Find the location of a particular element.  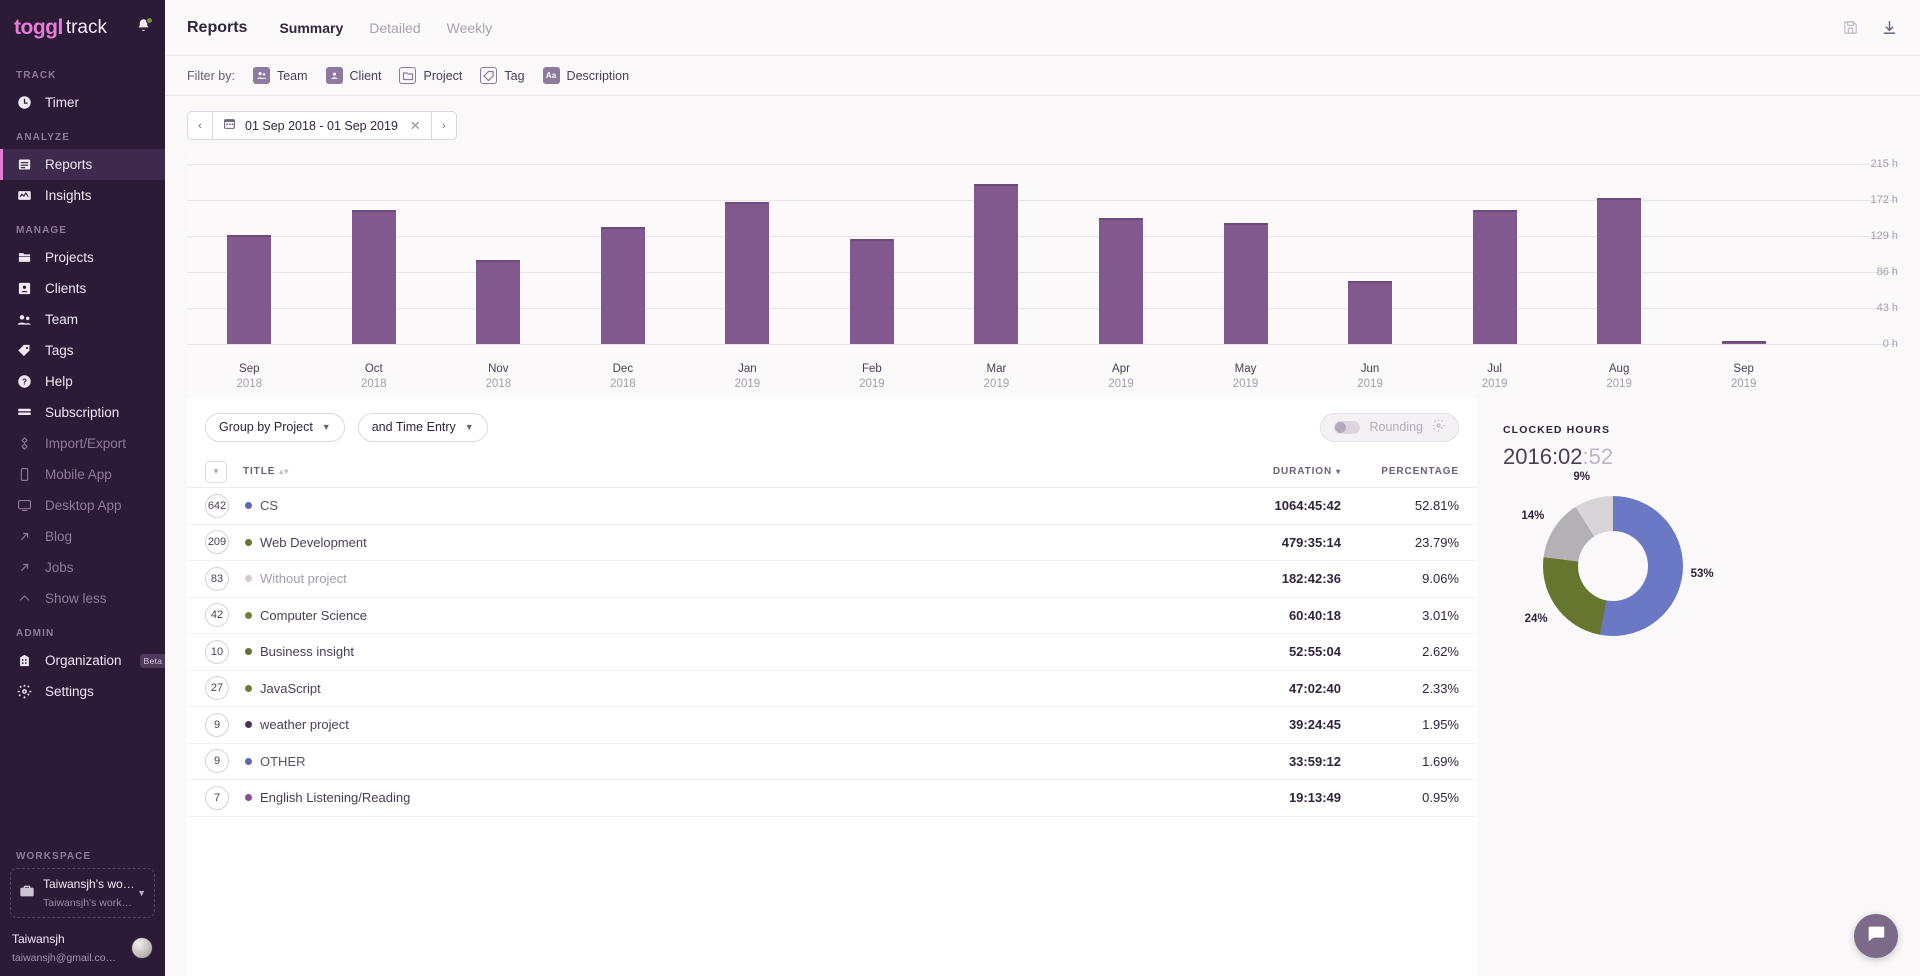

date-next-button: › is located at coordinates (444, 125).